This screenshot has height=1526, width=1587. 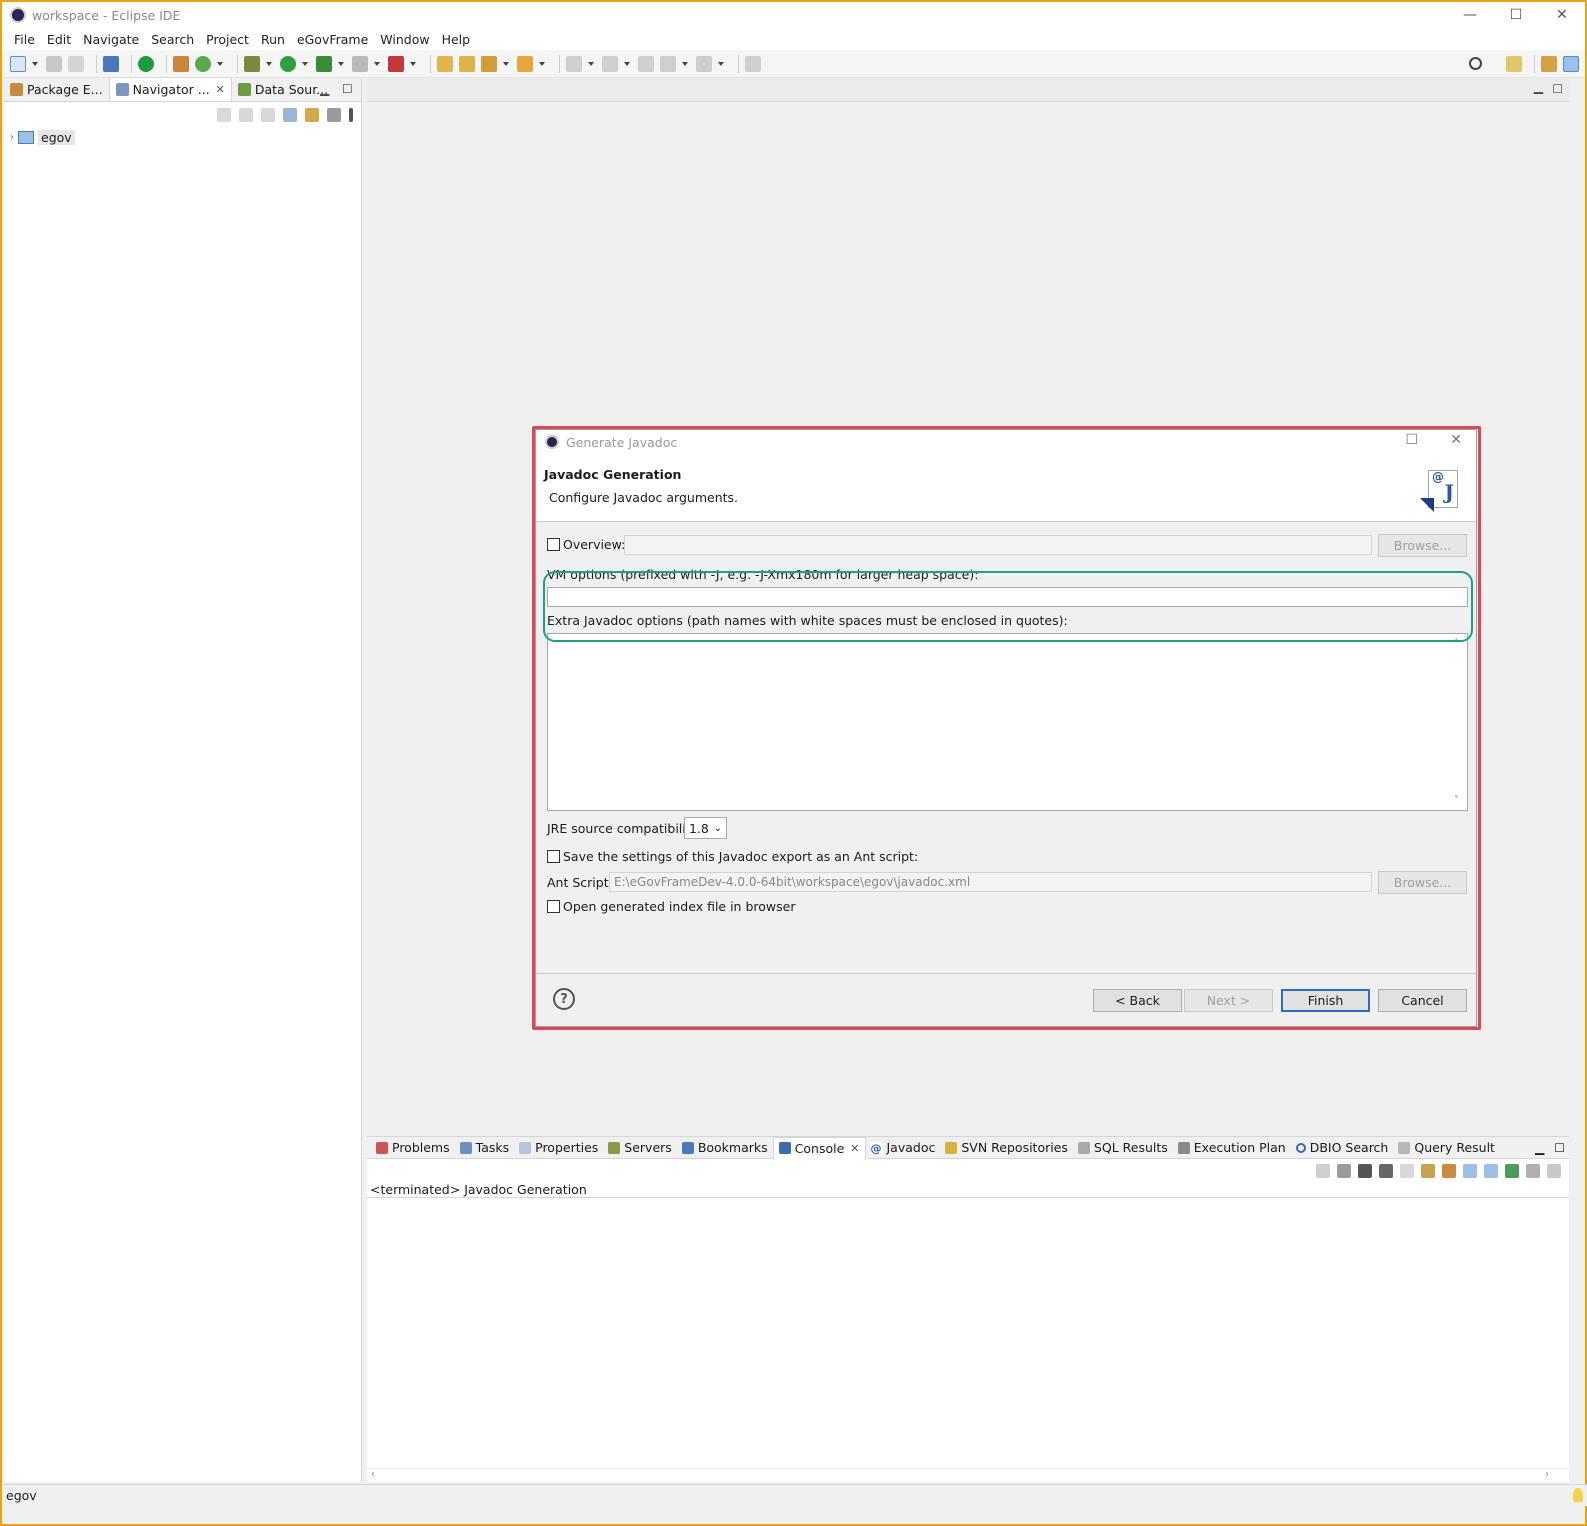 What do you see at coordinates (903, 1148) in the screenshot?
I see `tab-javadoc: @ Javadoc` at bounding box center [903, 1148].